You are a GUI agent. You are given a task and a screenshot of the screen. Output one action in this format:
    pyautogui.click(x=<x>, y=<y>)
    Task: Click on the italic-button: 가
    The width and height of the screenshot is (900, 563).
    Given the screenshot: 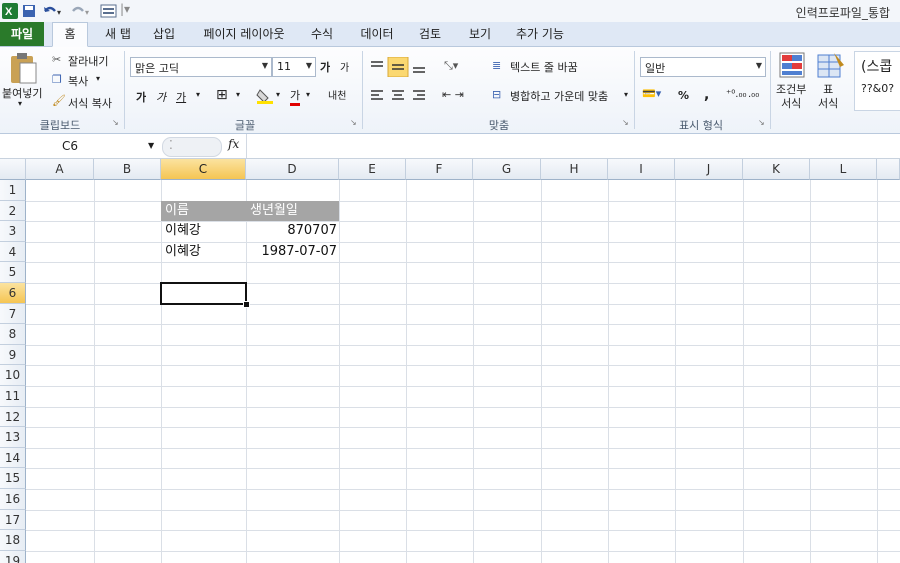 What is the action you would take?
    pyautogui.click(x=161, y=97)
    